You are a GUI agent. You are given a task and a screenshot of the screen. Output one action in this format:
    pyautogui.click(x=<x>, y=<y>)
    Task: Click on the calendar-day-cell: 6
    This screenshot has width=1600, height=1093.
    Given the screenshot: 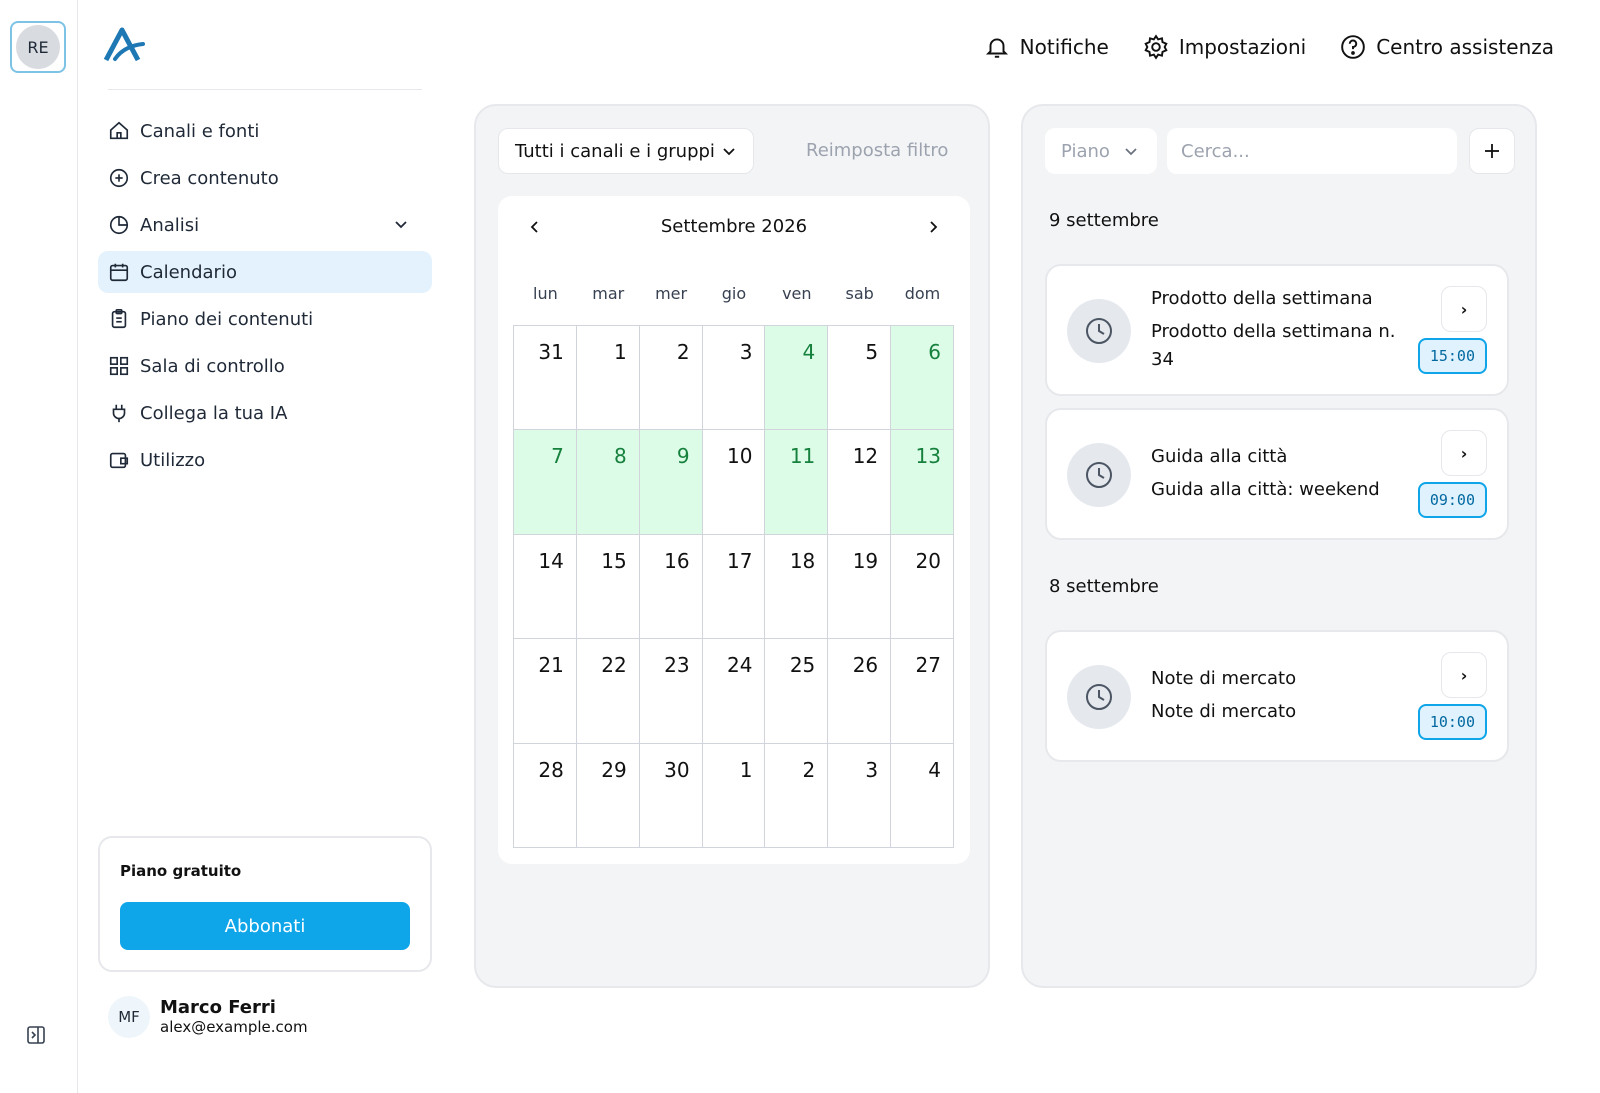 What is the action you would take?
    pyautogui.click(x=922, y=378)
    